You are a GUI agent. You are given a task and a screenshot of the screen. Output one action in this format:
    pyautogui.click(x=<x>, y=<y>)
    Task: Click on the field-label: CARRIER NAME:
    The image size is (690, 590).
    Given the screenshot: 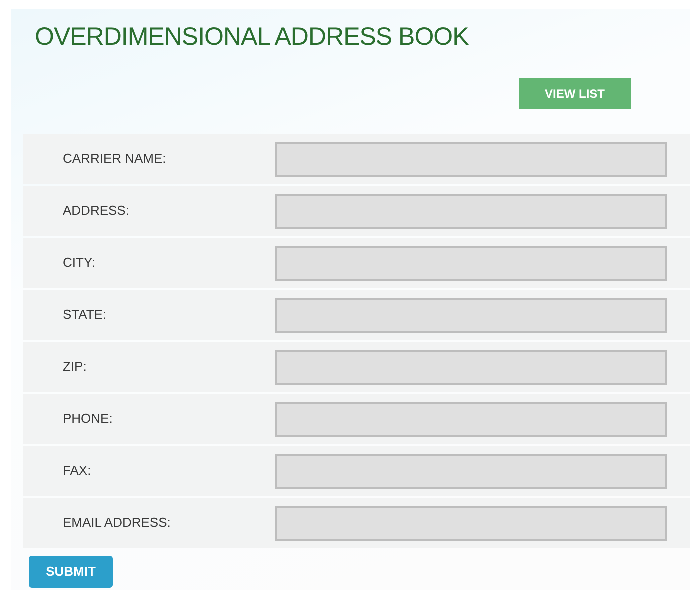 What is the action you would take?
    pyautogui.click(x=115, y=159)
    